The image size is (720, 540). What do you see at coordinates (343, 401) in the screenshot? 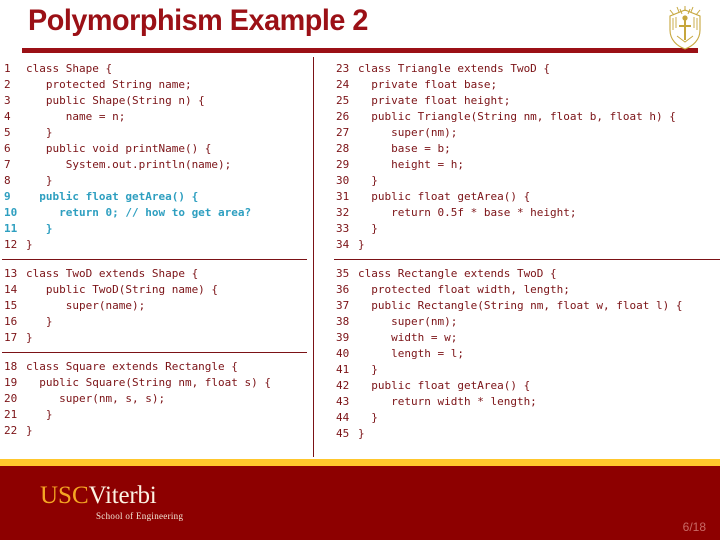
I see `line-number: 43` at bounding box center [343, 401].